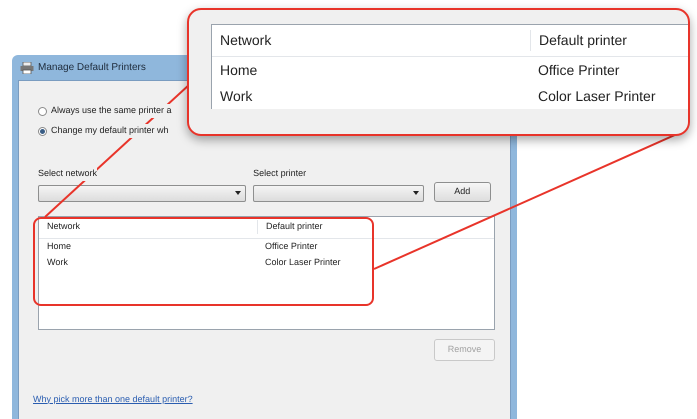 The image size is (697, 419). Describe the element at coordinates (92, 68) in the screenshot. I see `window-title: Manage Default Printers` at that location.